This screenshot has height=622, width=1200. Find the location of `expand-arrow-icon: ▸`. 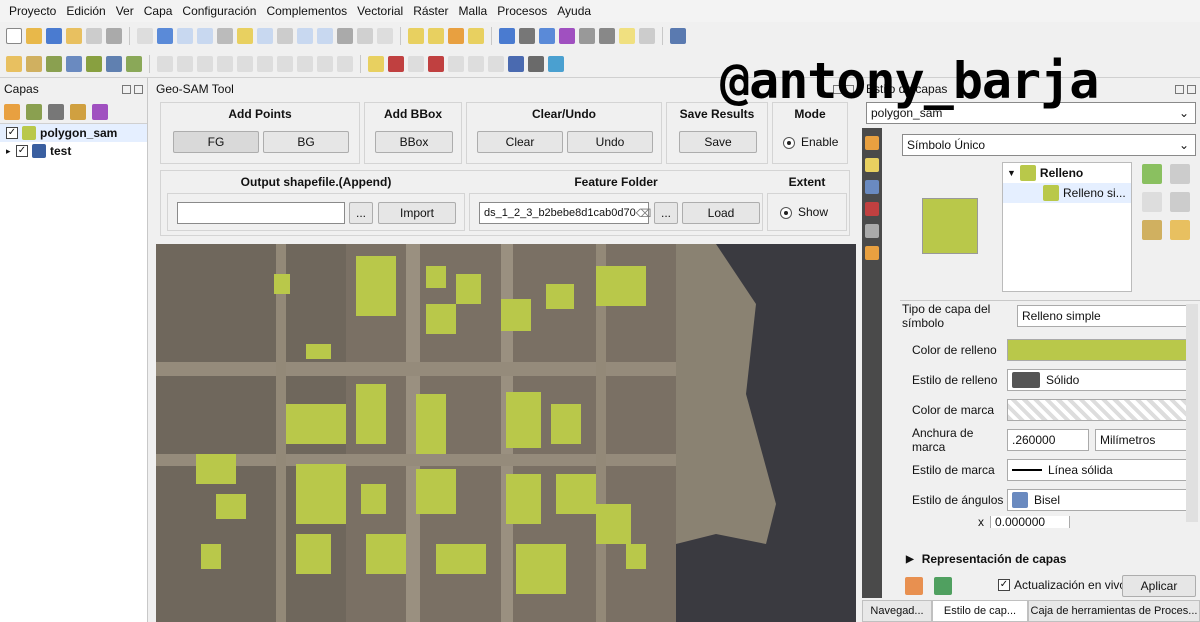

expand-arrow-icon: ▸ is located at coordinates (9, 151).